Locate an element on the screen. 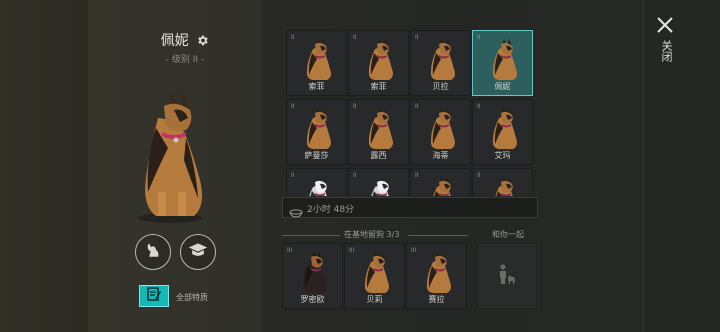  all-traits-label: 全部特质 is located at coordinates (192, 297).